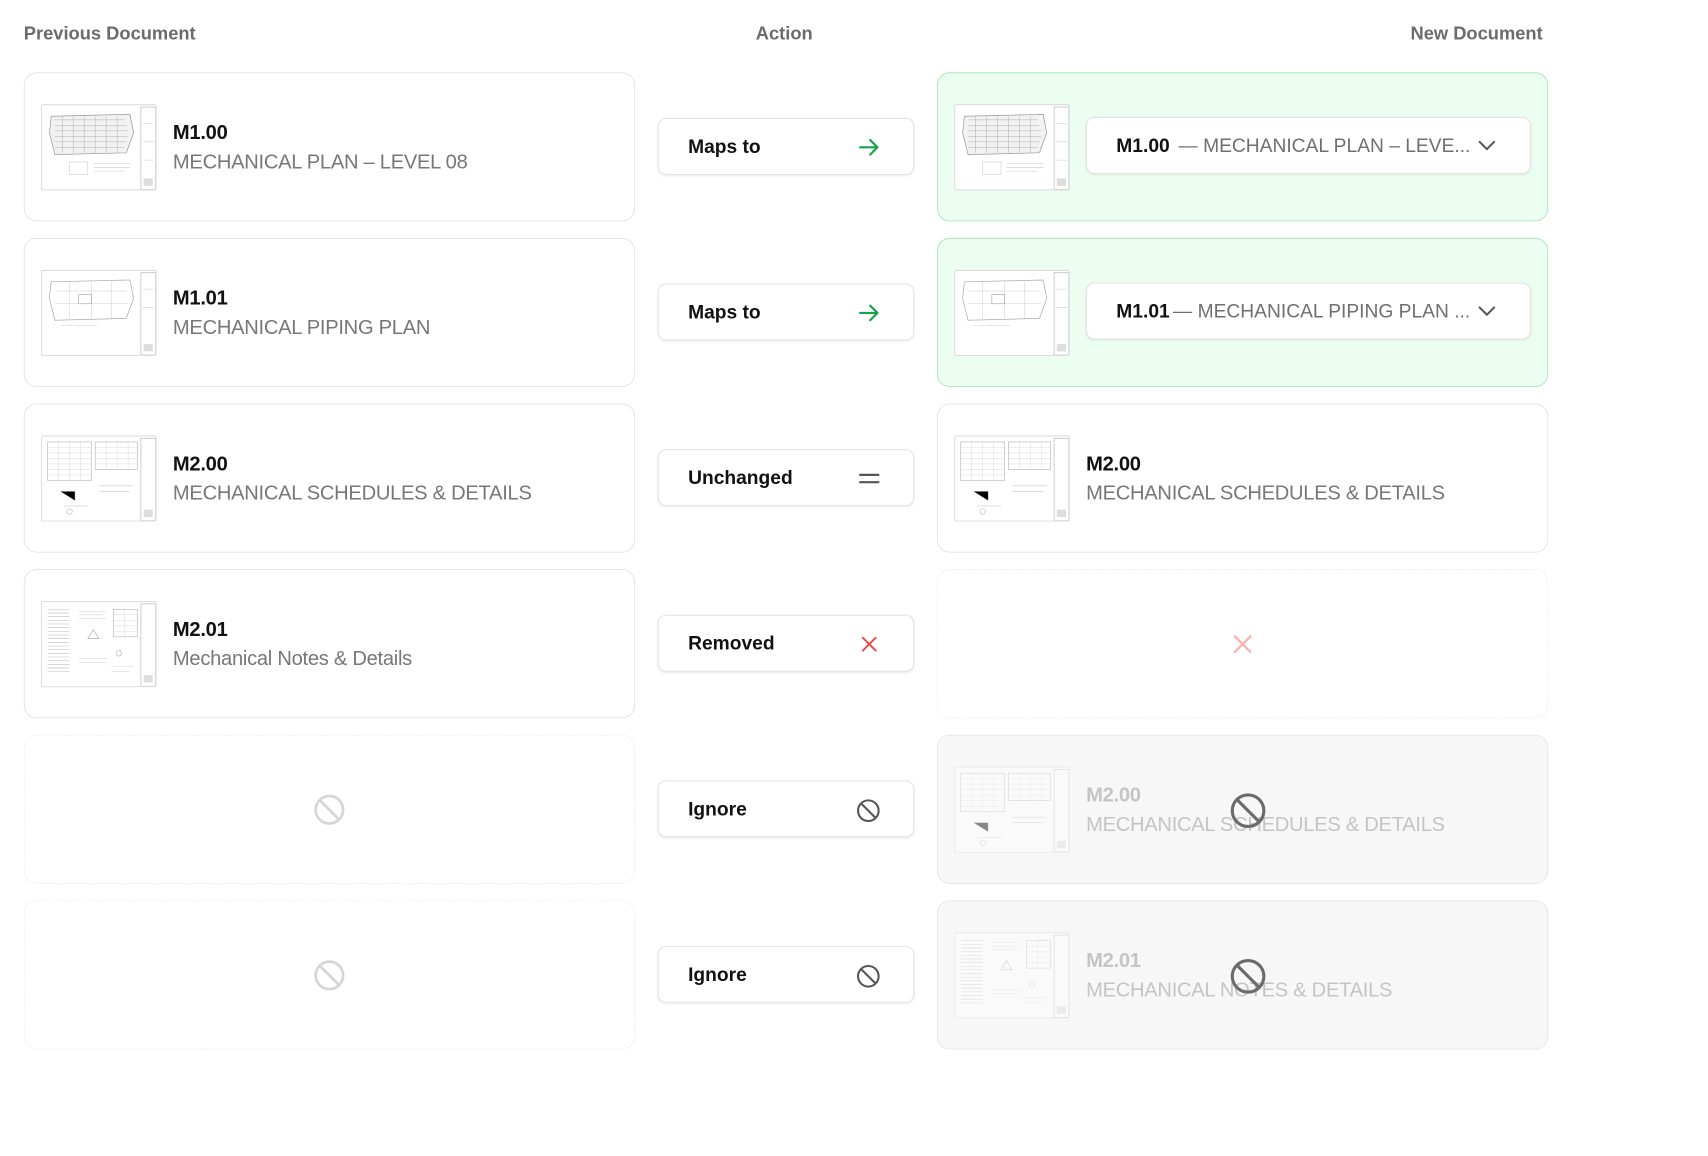 The image size is (1708, 1156). I want to click on select-sheet-code: M1.00, so click(1143, 146).